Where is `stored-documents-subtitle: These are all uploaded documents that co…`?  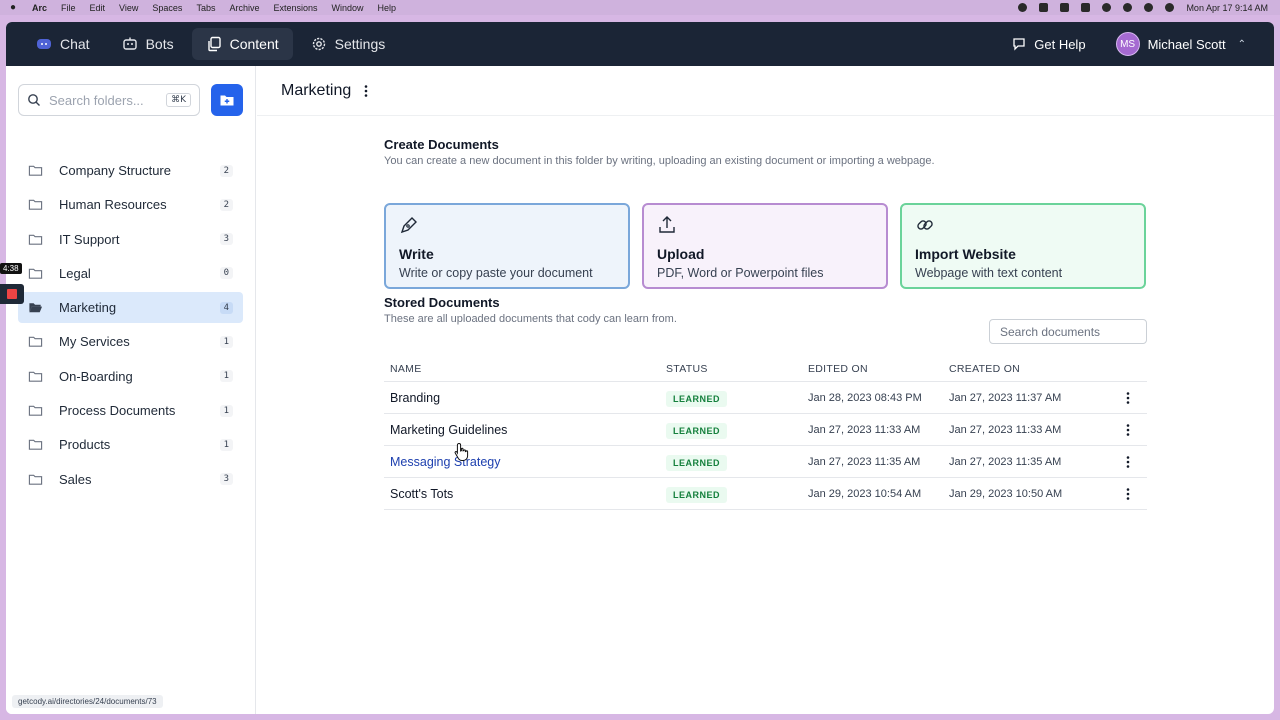
stored-documents-subtitle: These are all uploaded documents that co… is located at coordinates (530, 319).